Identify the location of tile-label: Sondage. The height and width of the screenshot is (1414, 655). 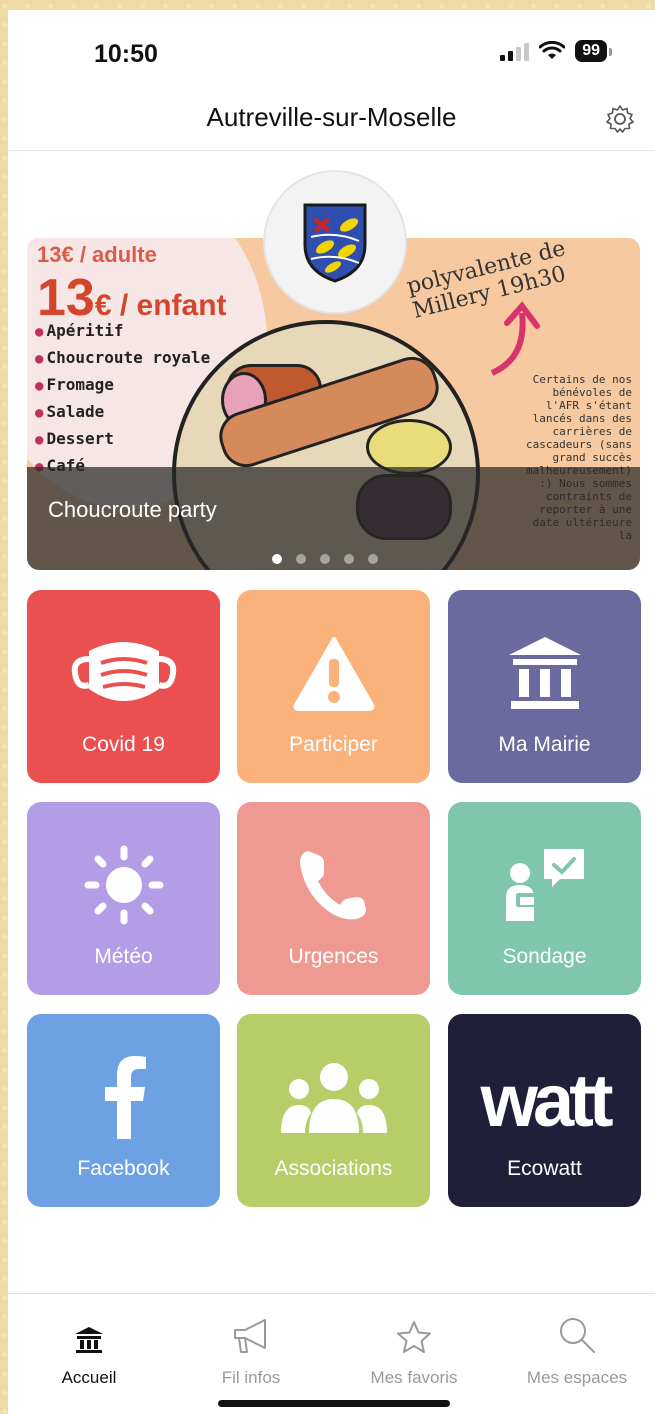
(544, 956).